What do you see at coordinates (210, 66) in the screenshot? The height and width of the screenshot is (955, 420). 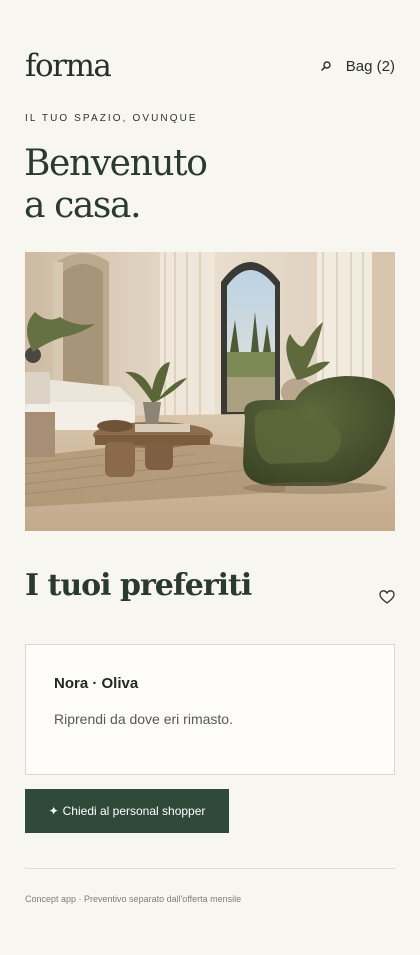 I see `header: forma Bag (2)` at bounding box center [210, 66].